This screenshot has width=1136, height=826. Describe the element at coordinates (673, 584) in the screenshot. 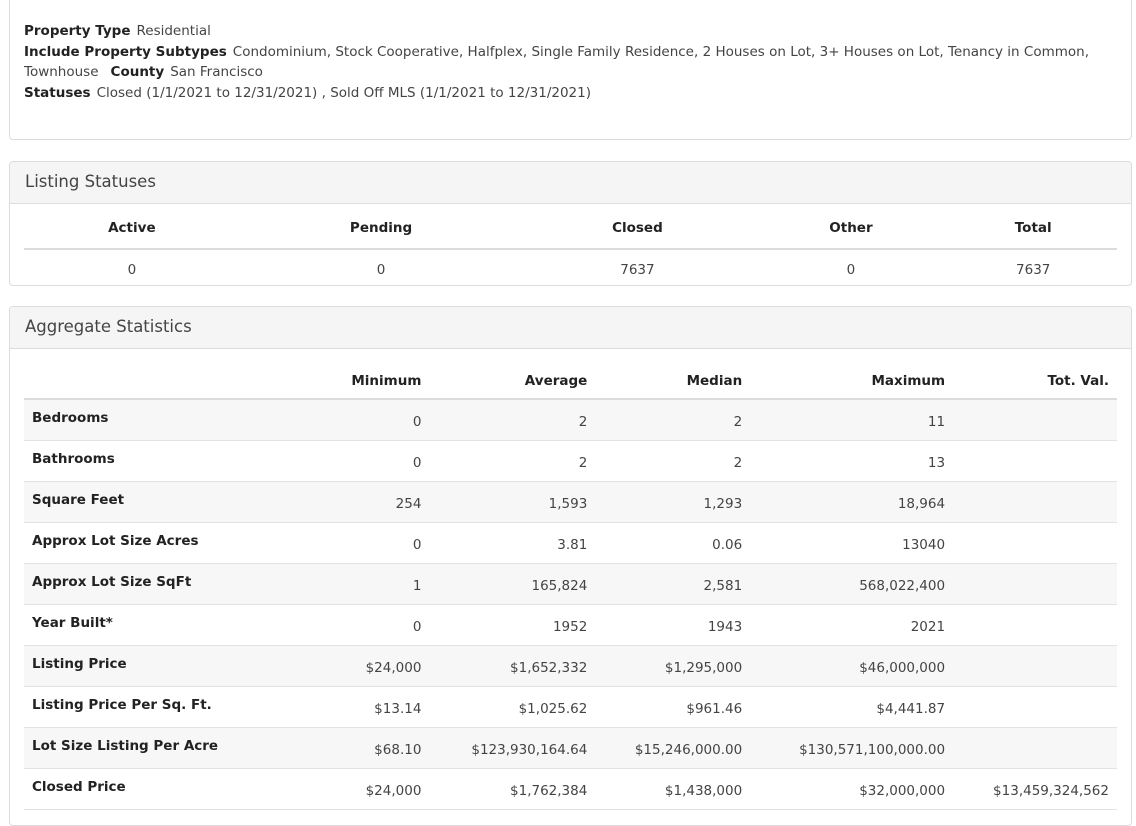

I see `cell-median: 2,581` at that location.